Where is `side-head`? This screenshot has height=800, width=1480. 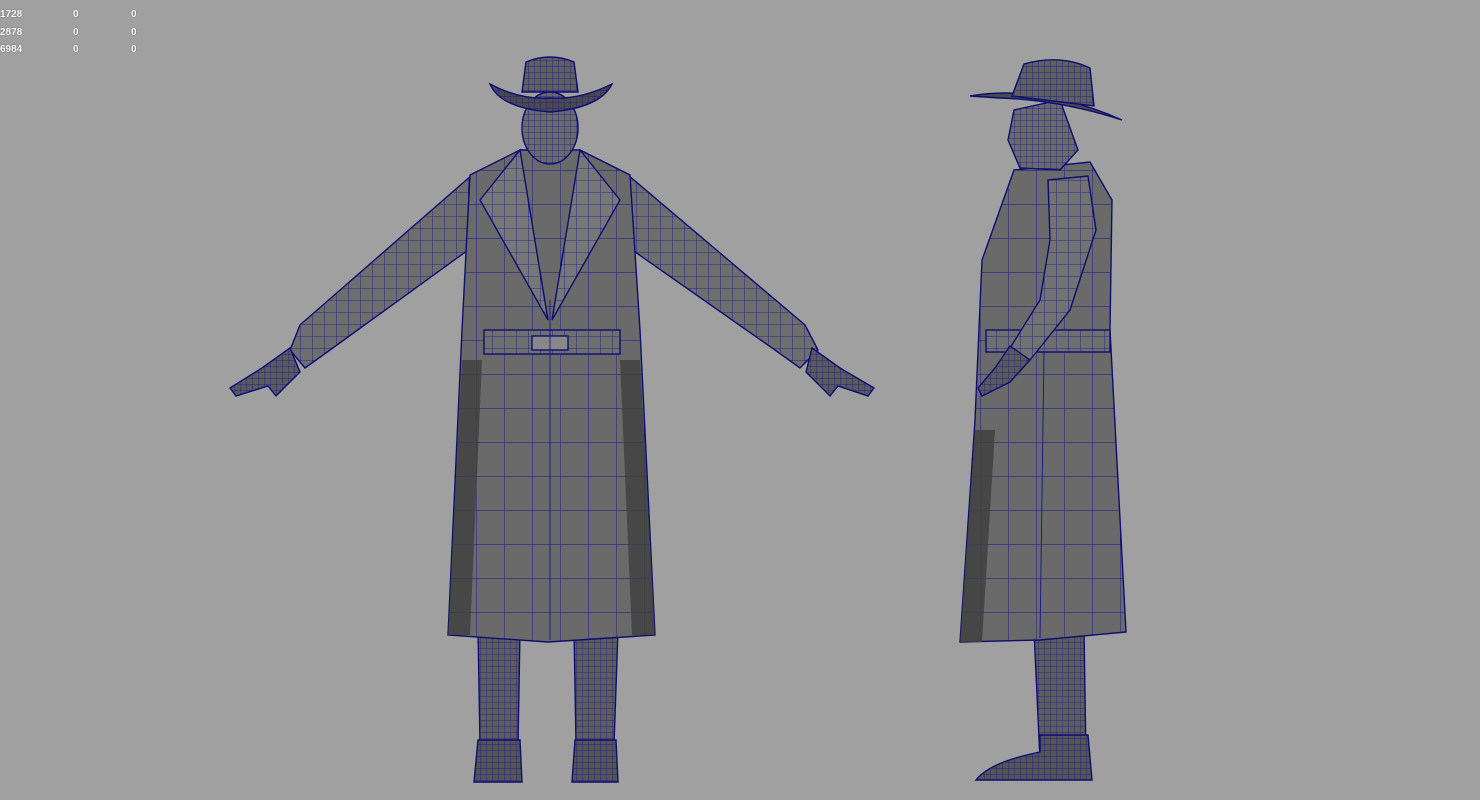 side-head is located at coordinates (1043, 135).